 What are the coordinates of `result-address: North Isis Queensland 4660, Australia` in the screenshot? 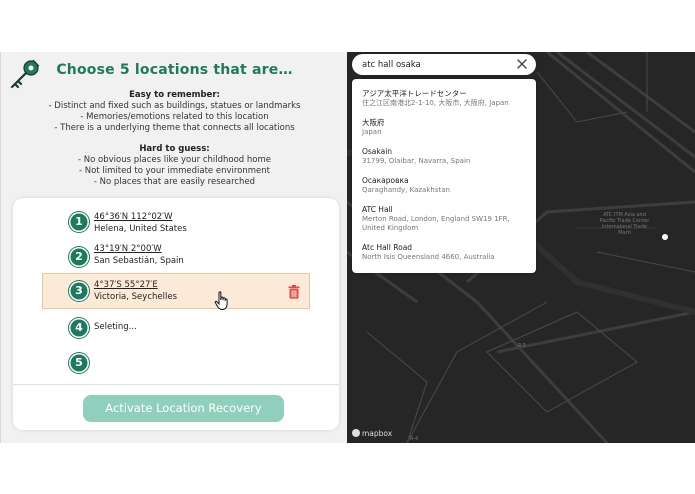 It's located at (428, 257).